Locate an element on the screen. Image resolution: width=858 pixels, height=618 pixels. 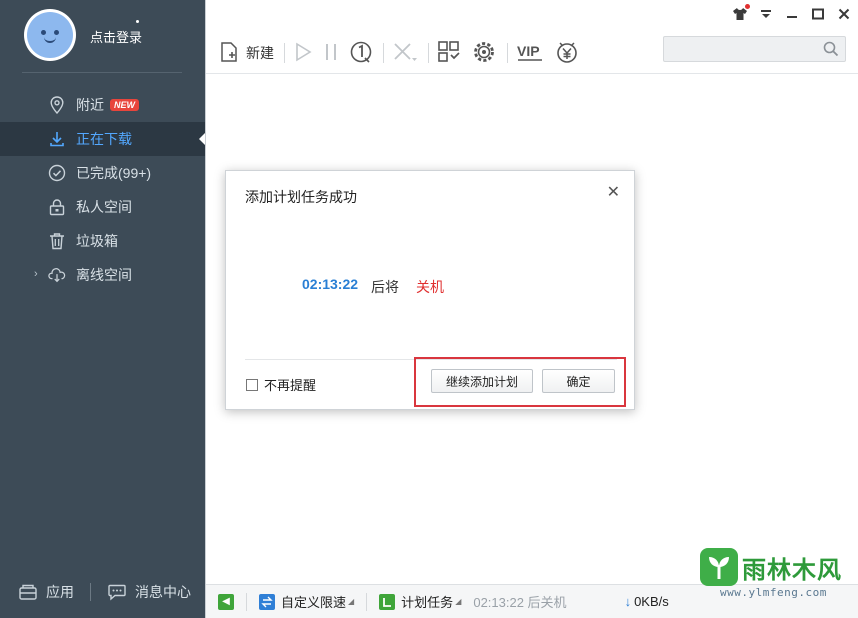
sidebar-item-private-space: 私人空间 is located at coordinates (102, 207).